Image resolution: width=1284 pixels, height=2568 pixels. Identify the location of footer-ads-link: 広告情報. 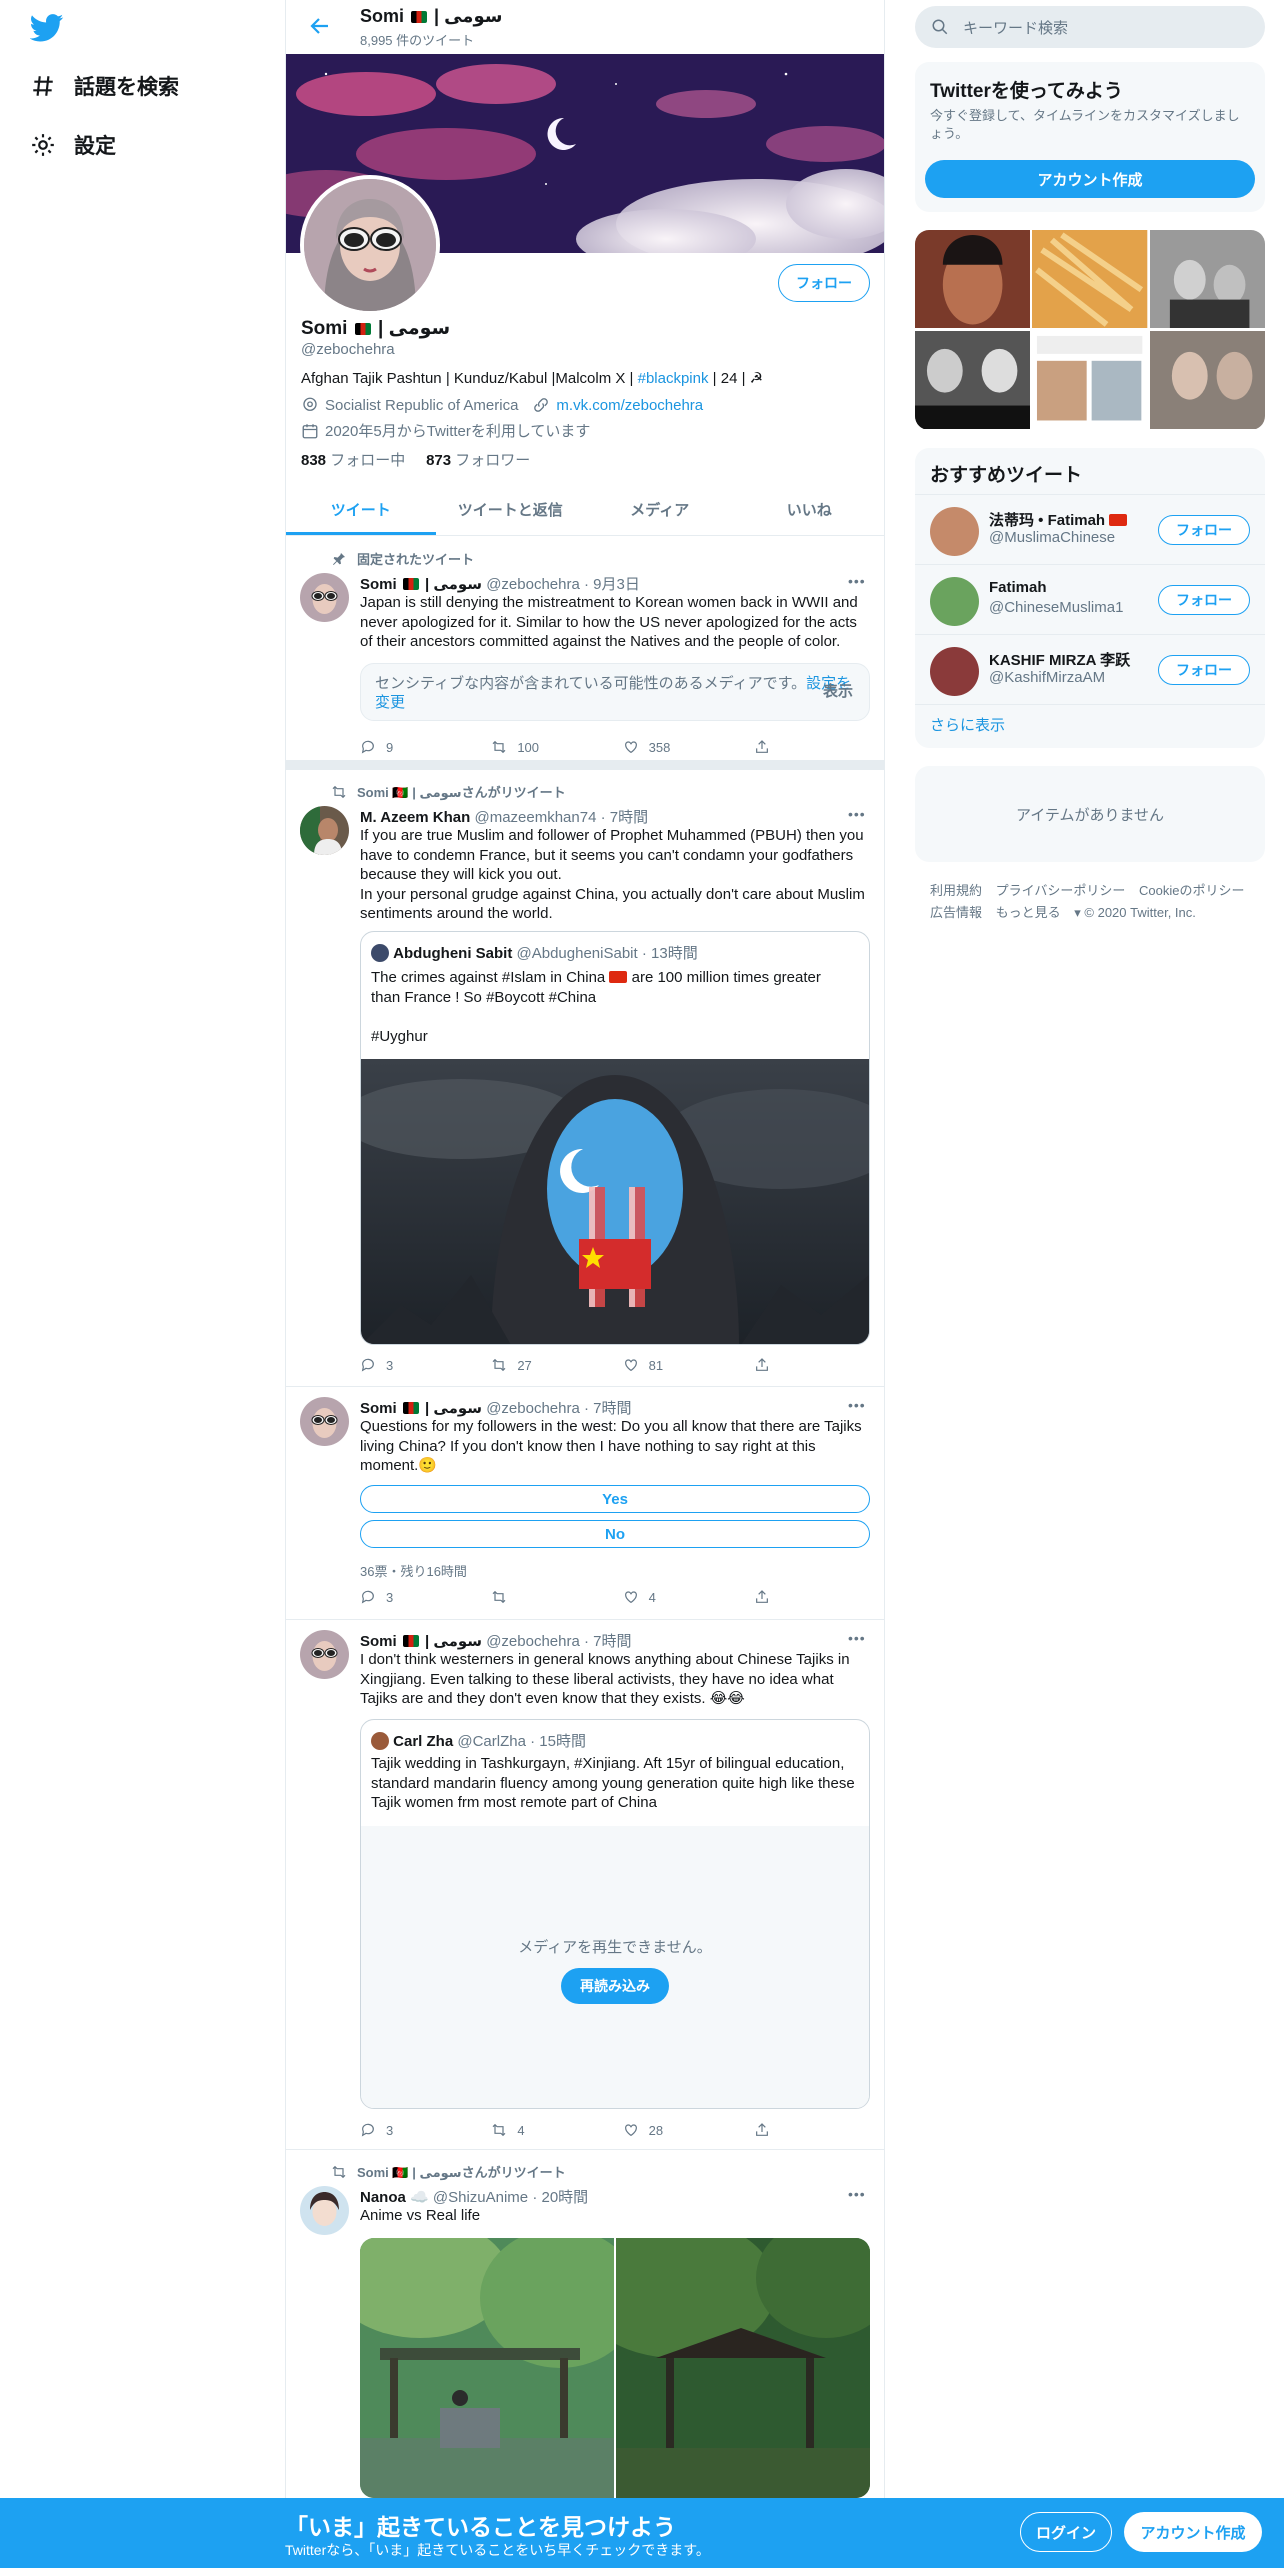
(956, 912).